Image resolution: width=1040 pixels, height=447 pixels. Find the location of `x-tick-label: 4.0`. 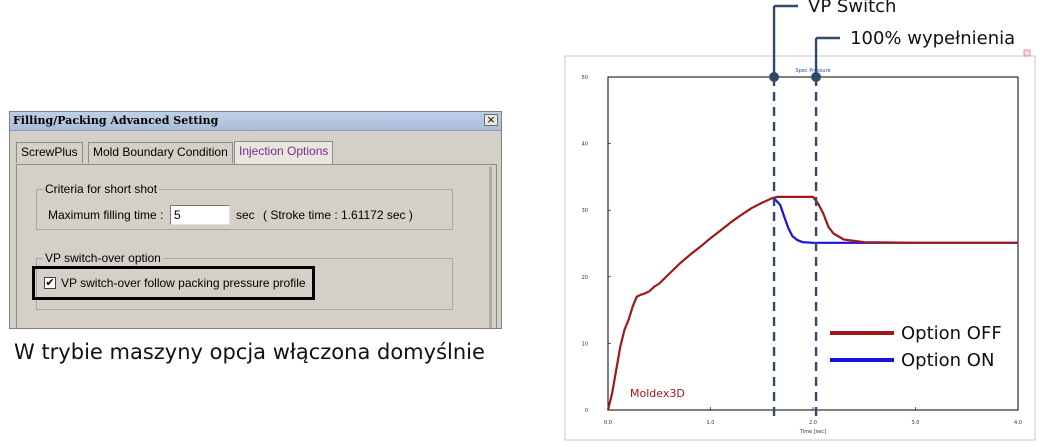

x-tick-label: 4.0 is located at coordinates (1018, 423).